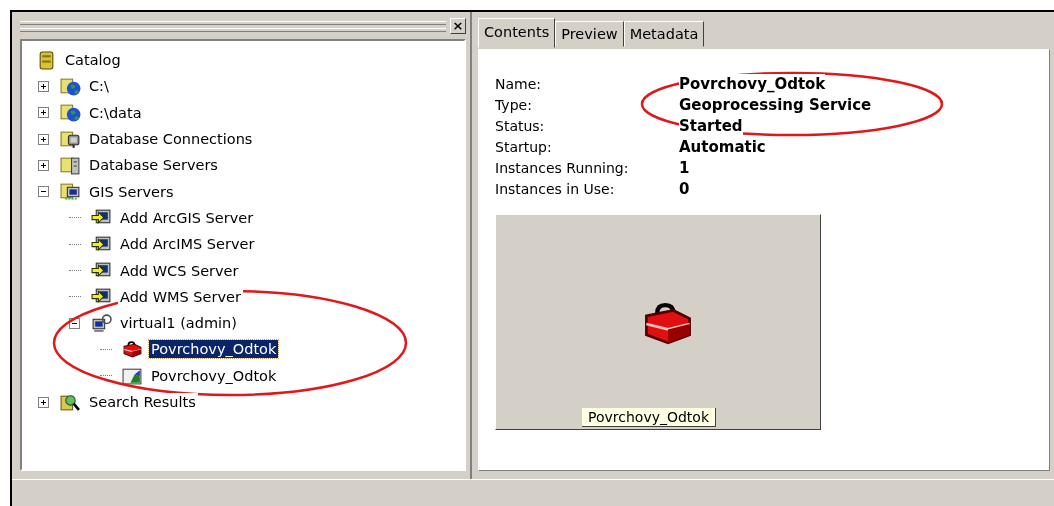 Image resolution: width=1054 pixels, height=506 pixels. I want to click on property-label: Status:, so click(520, 126).